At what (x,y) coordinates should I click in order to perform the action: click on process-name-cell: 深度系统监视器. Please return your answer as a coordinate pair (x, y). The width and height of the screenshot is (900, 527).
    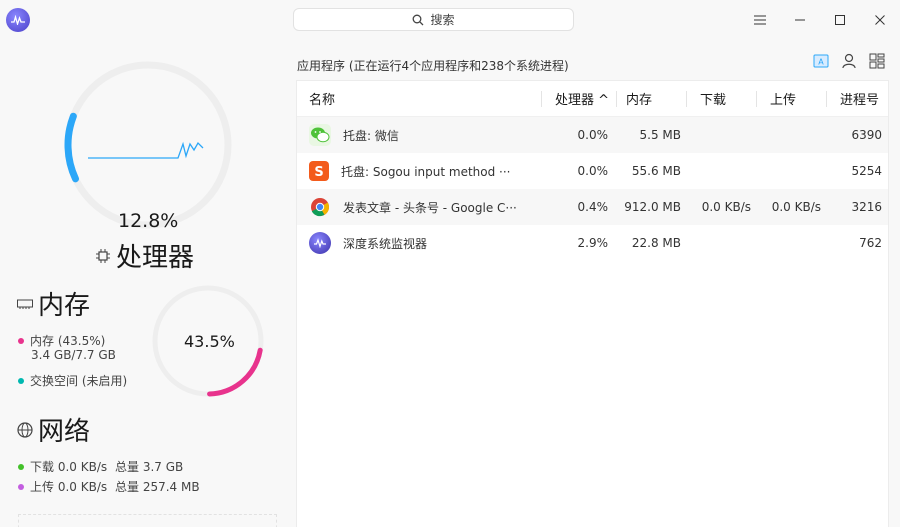
    Looking at the image, I should click on (419, 243).